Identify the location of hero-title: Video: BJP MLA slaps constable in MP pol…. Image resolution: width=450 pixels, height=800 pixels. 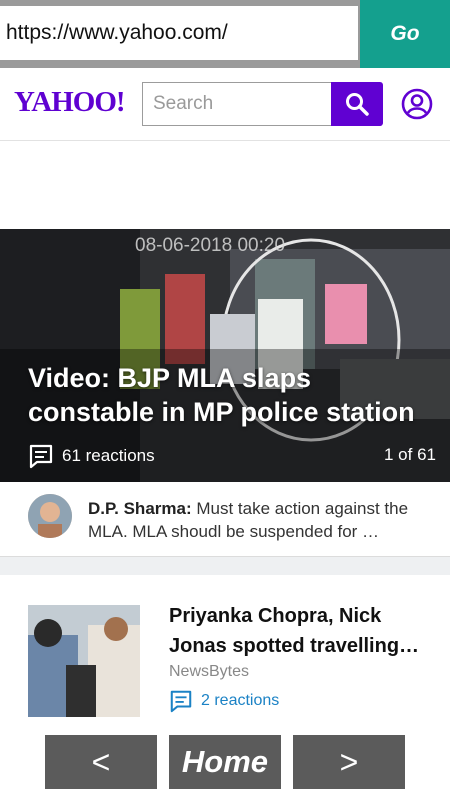
(233, 395).